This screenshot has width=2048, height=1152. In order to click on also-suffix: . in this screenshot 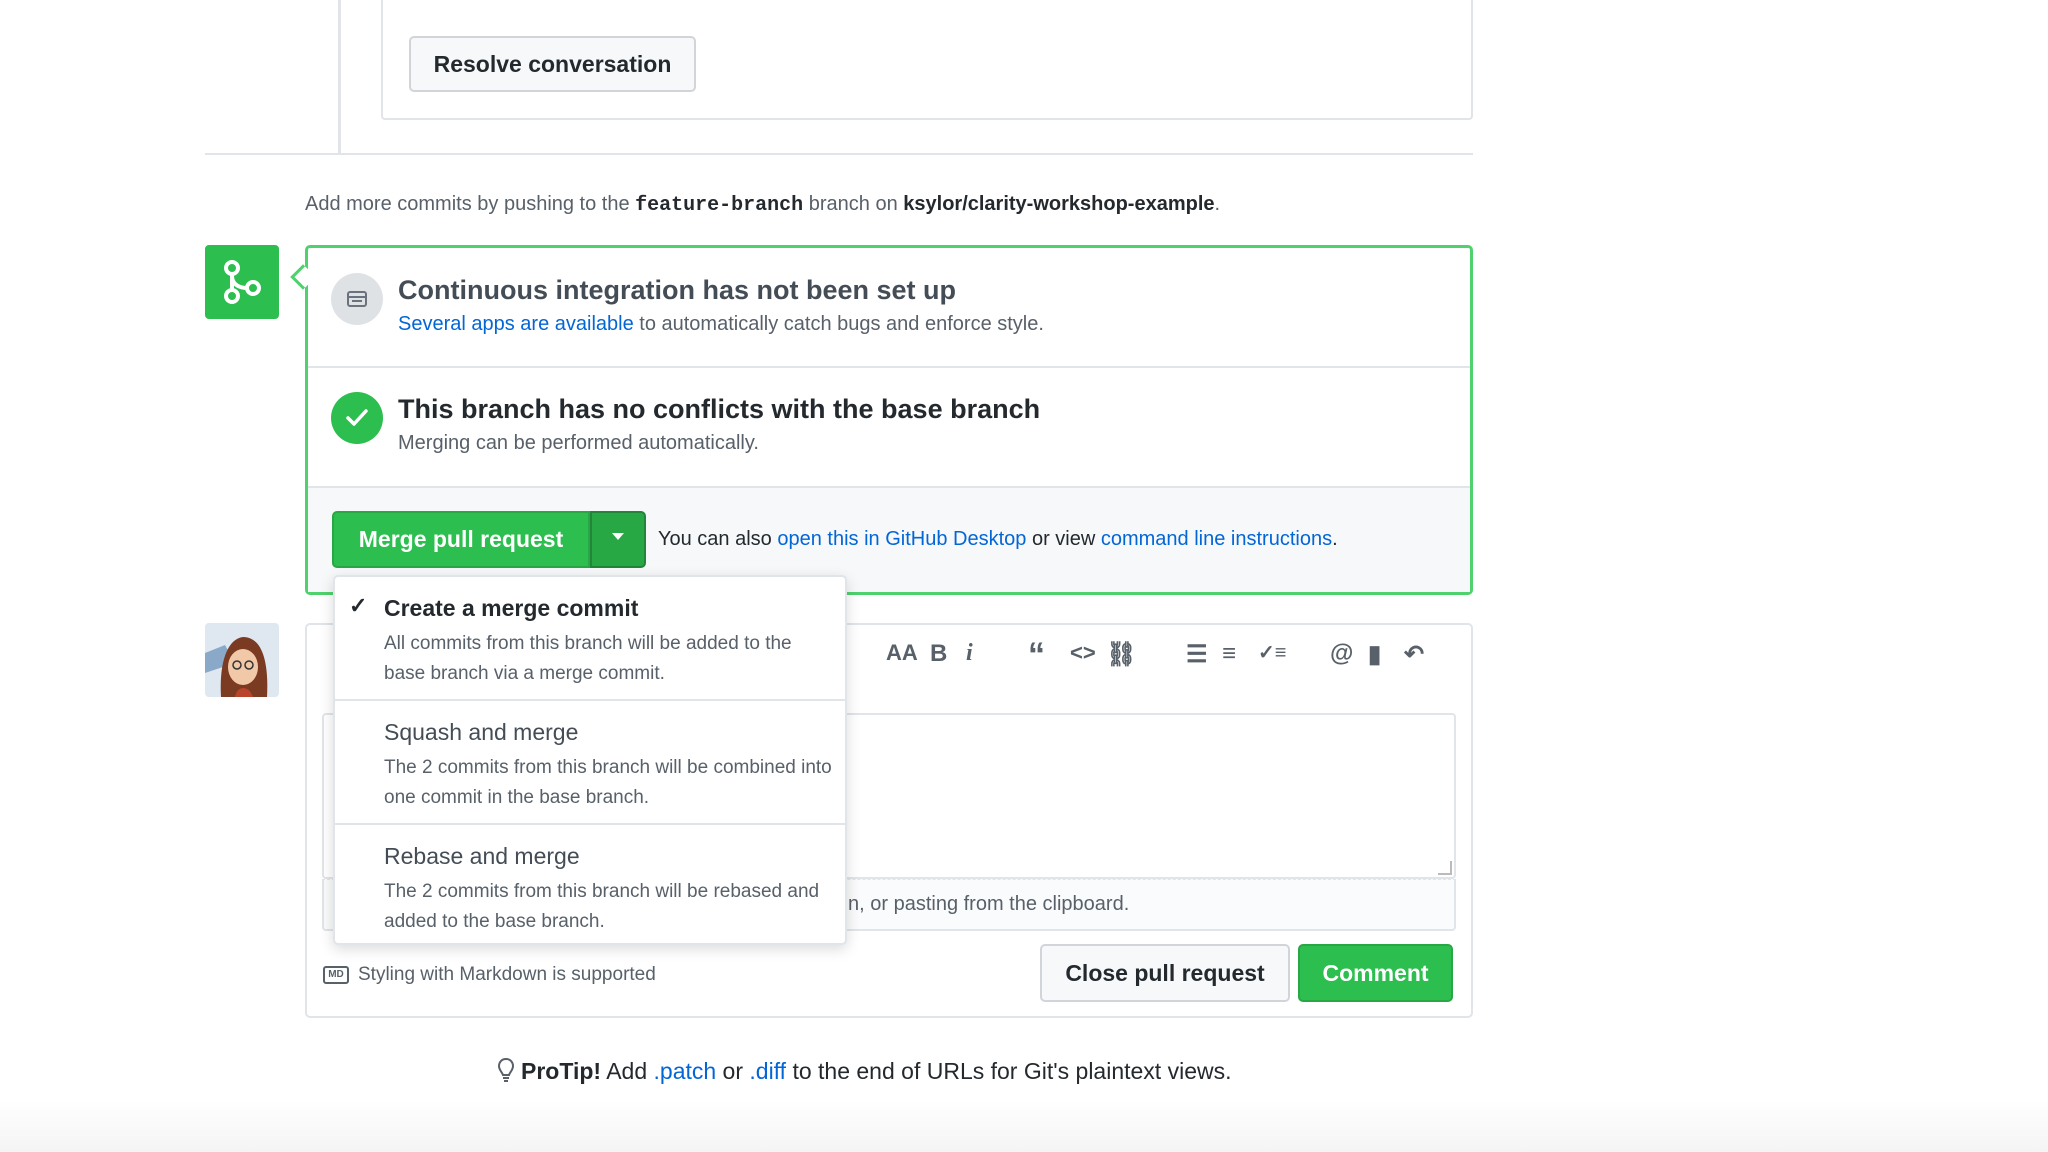, I will do `click(1335, 539)`.